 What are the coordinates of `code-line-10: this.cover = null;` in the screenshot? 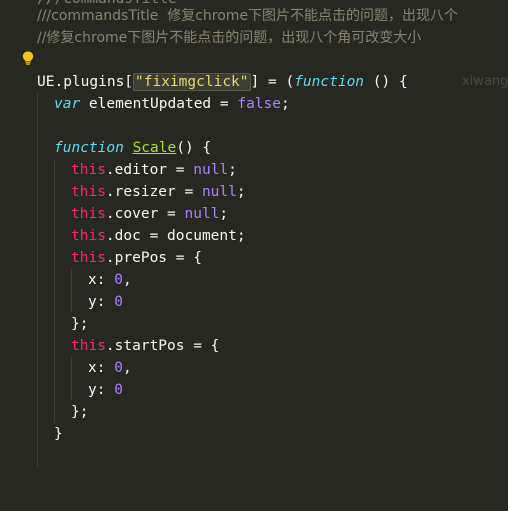 It's located at (114, 214).